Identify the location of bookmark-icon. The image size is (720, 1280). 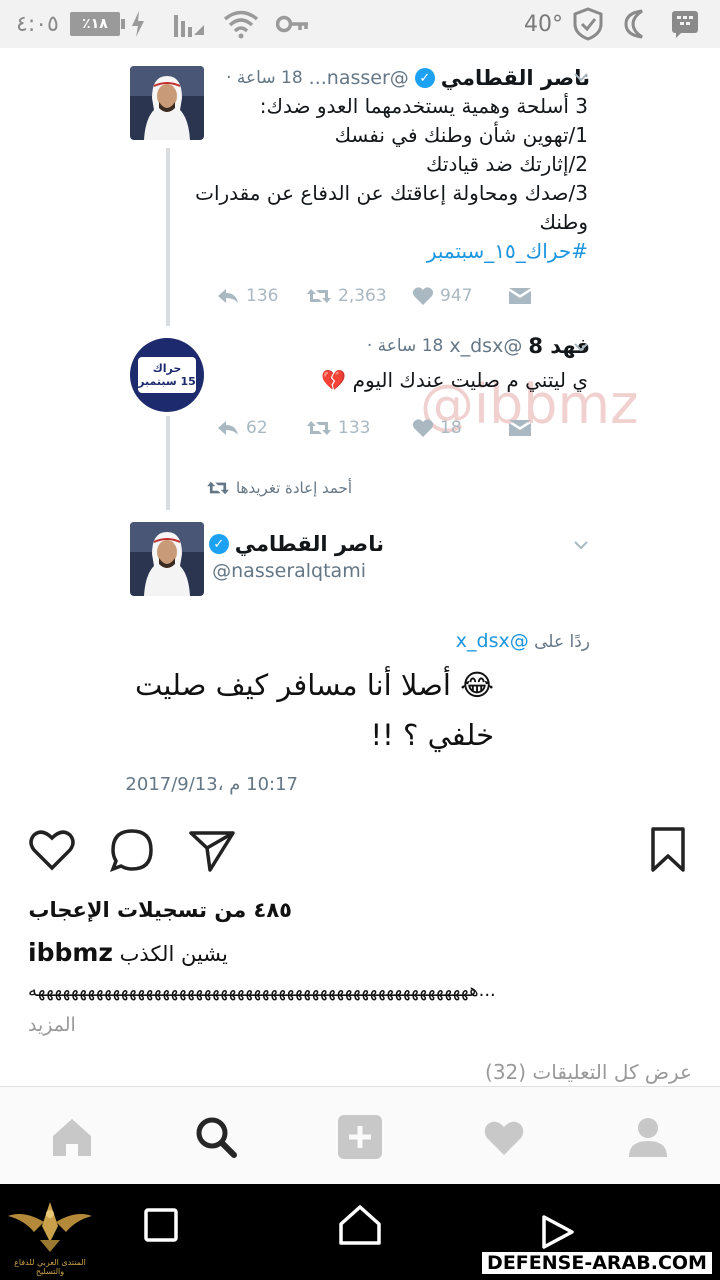
(668, 849).